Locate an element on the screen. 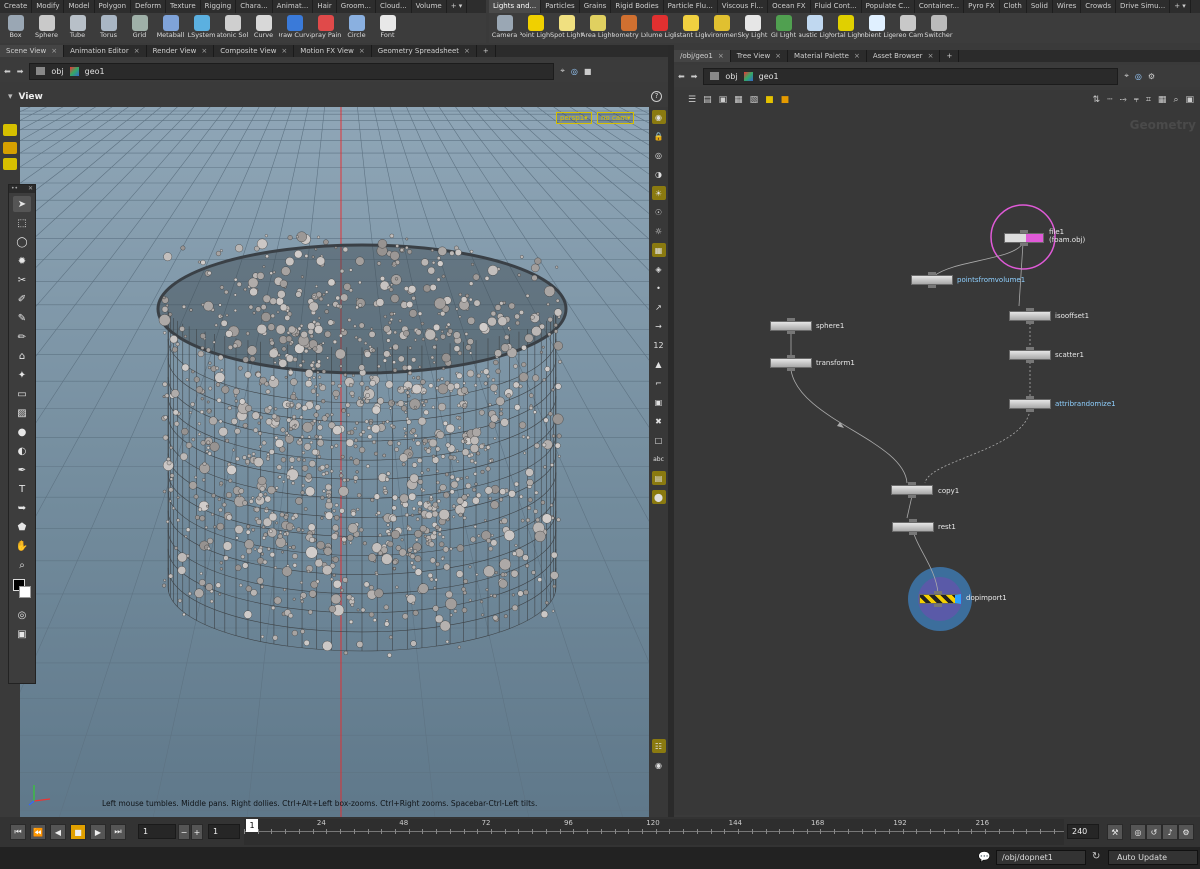  shelf-tool-right-2: Spot Light is located at coordinates (566, 28).